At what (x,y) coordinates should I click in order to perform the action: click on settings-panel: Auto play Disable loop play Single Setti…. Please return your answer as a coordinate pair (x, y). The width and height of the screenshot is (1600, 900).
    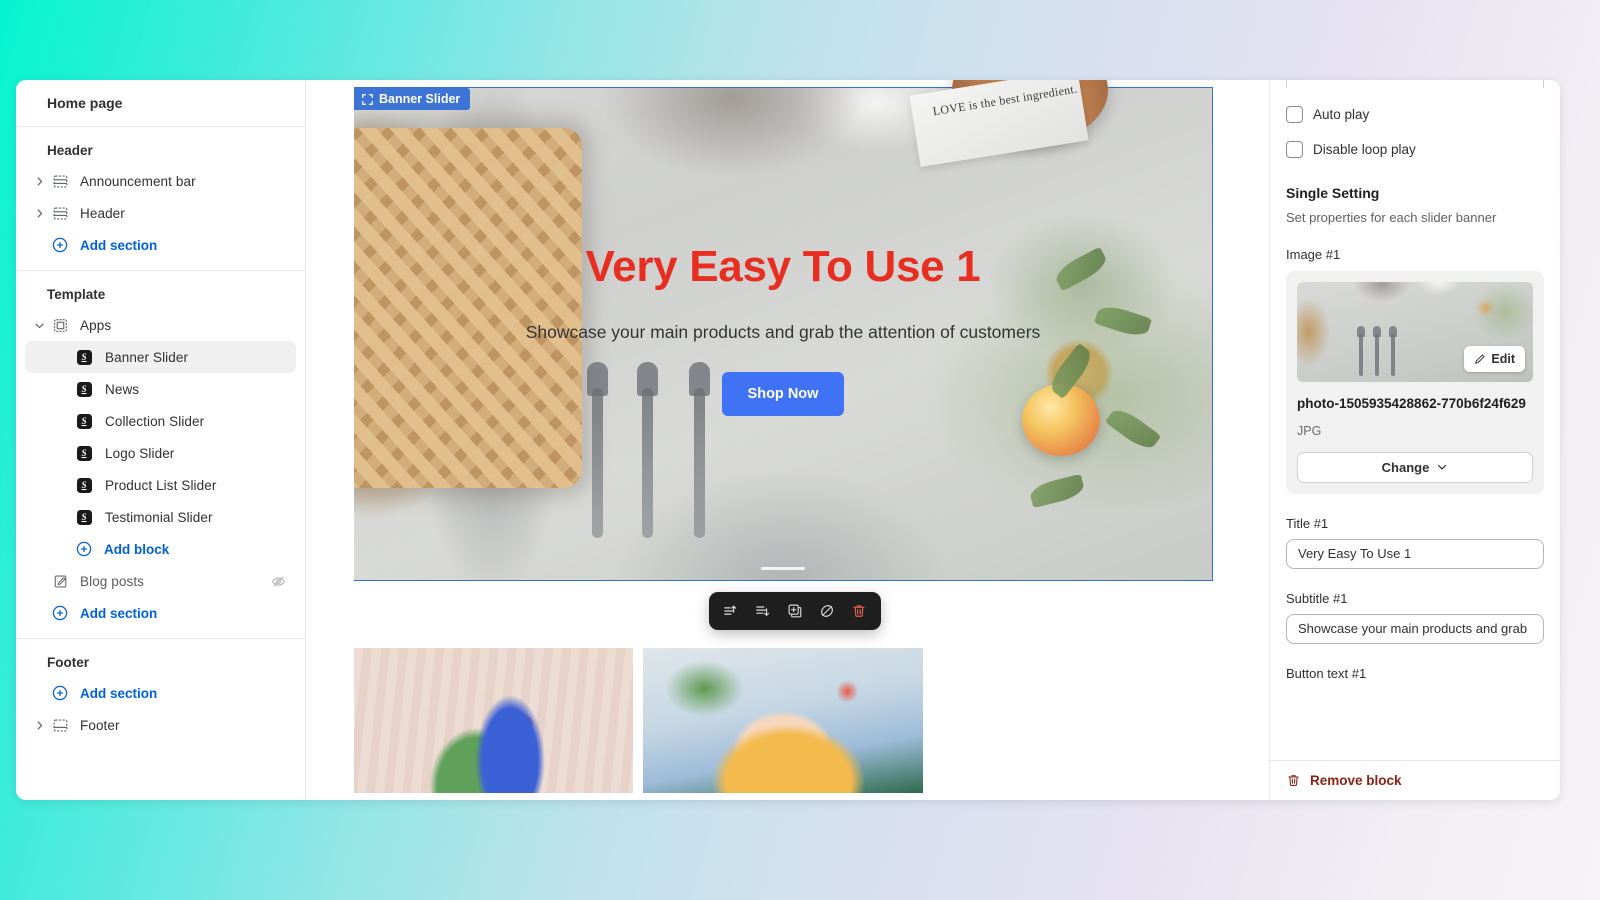
    Looking at the image, I should click on (1415, 440).